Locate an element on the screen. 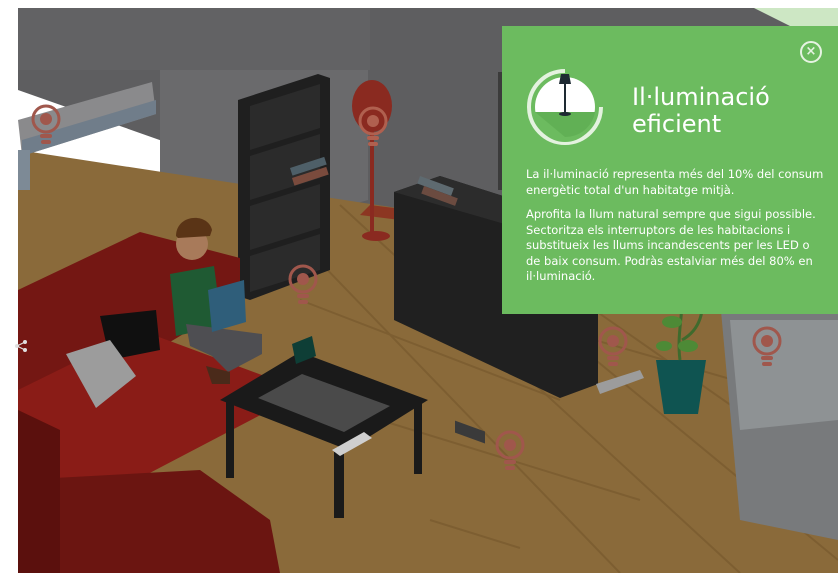 This screenshot has width=838, height=573. hotspot-air-conditioner is located at coordinates (46, 127).